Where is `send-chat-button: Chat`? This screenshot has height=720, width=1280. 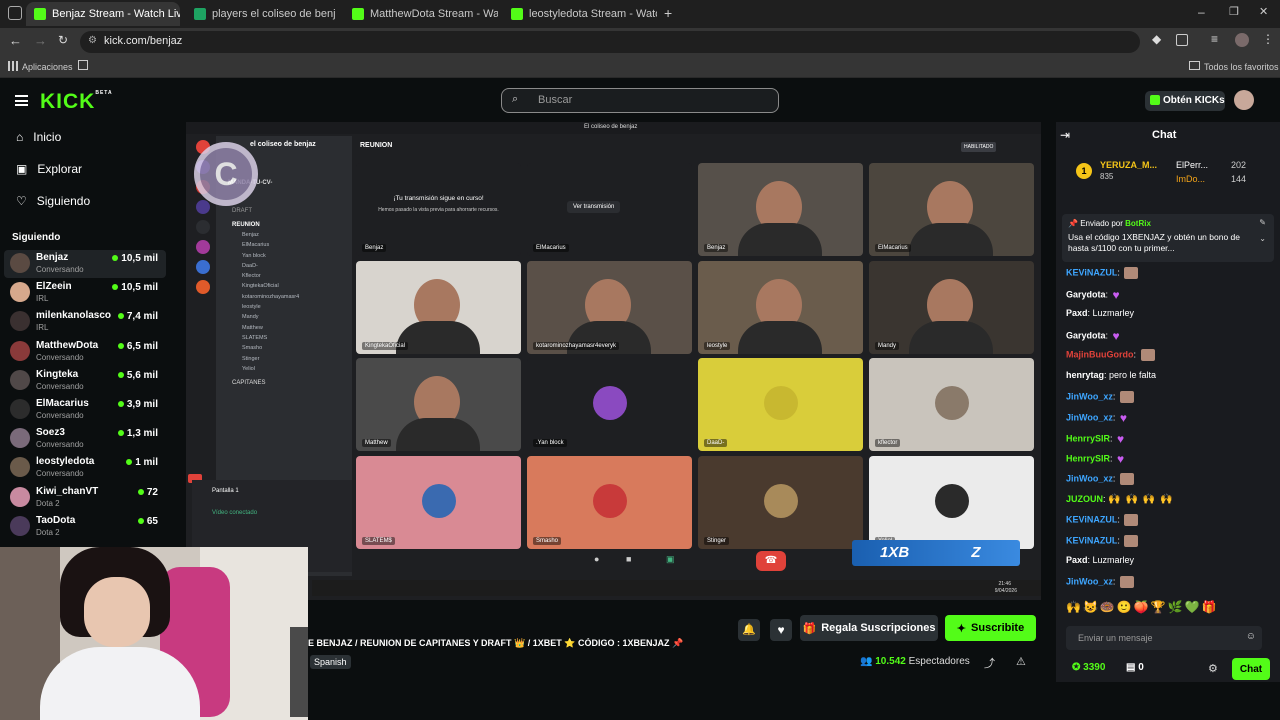 send-chat-button: Chat is located at coordinates (1251, 669).